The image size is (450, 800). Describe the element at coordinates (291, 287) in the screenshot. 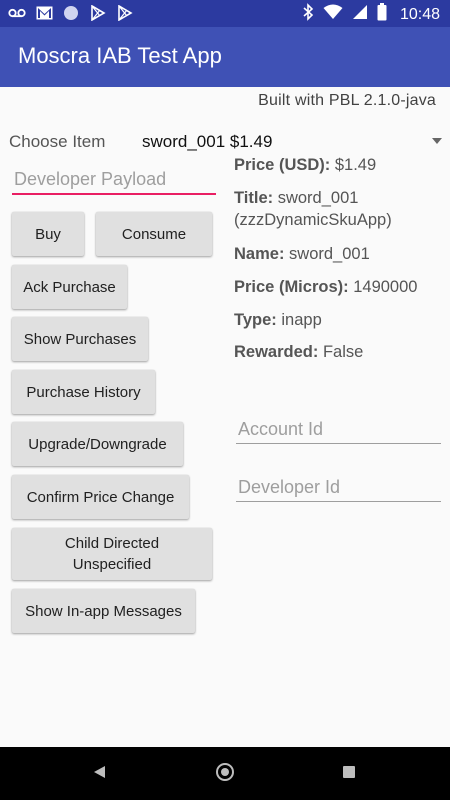

I see `price-micros-label: Price (Micros):` at that location.